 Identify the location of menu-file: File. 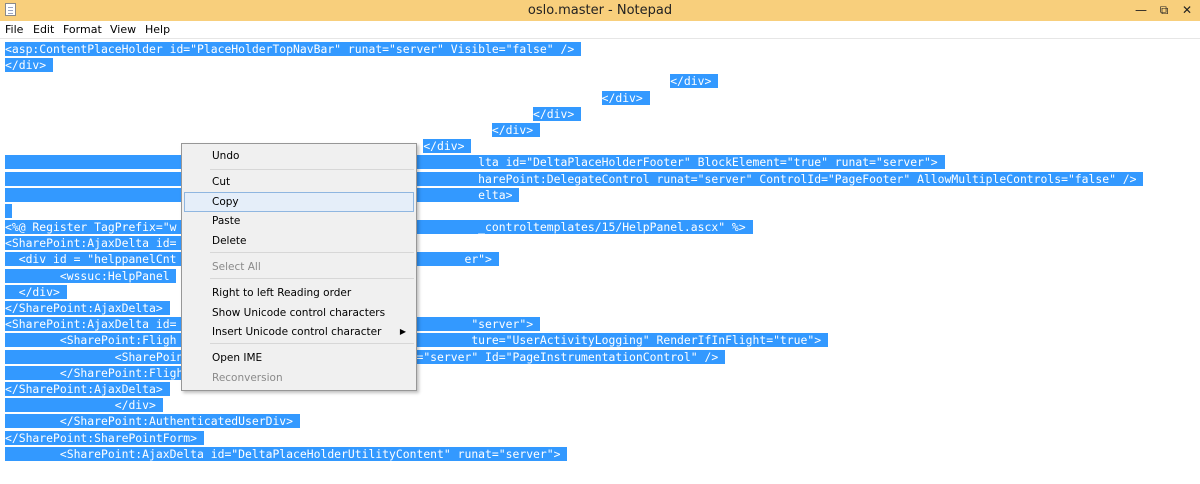
(14, 29).